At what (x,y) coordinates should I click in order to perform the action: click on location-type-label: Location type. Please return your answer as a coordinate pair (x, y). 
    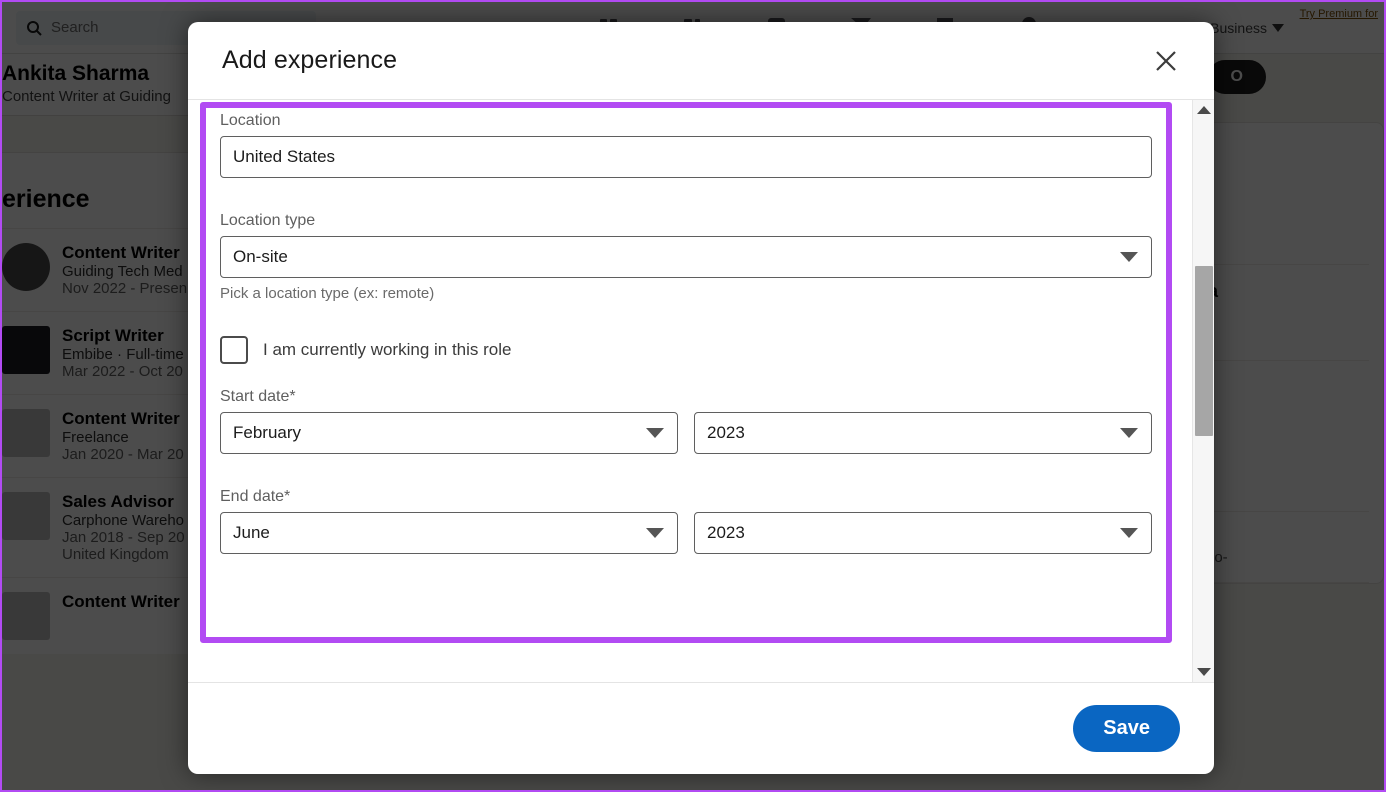
    Looking at the image, I should click on (268, 220).